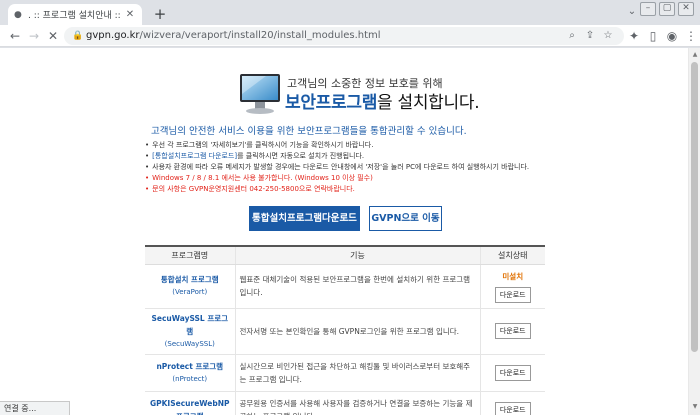  I want to click on forward-arrow-icon: →, so click(34, 36).